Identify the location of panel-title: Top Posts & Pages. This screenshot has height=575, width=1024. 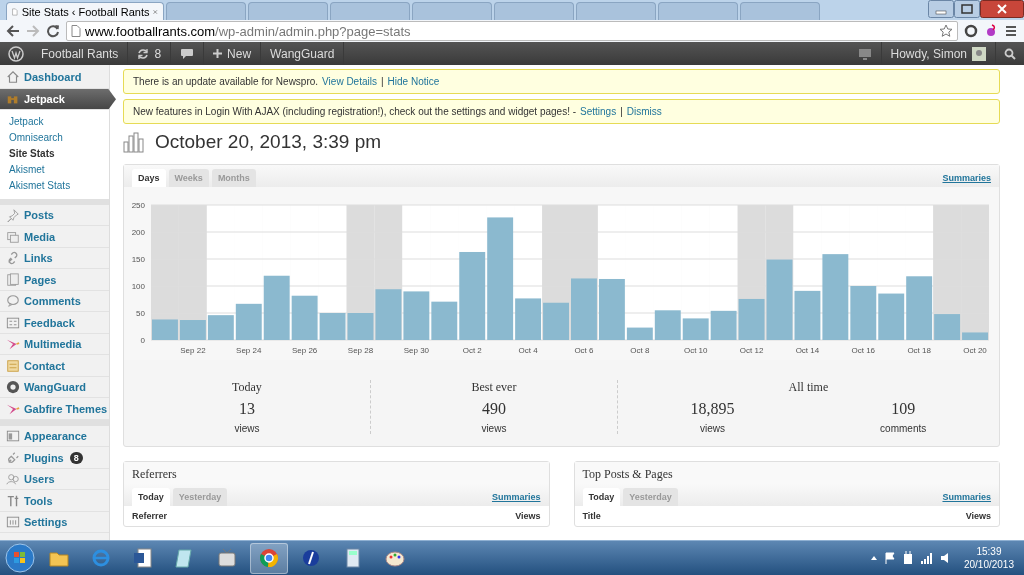
(786, 473).